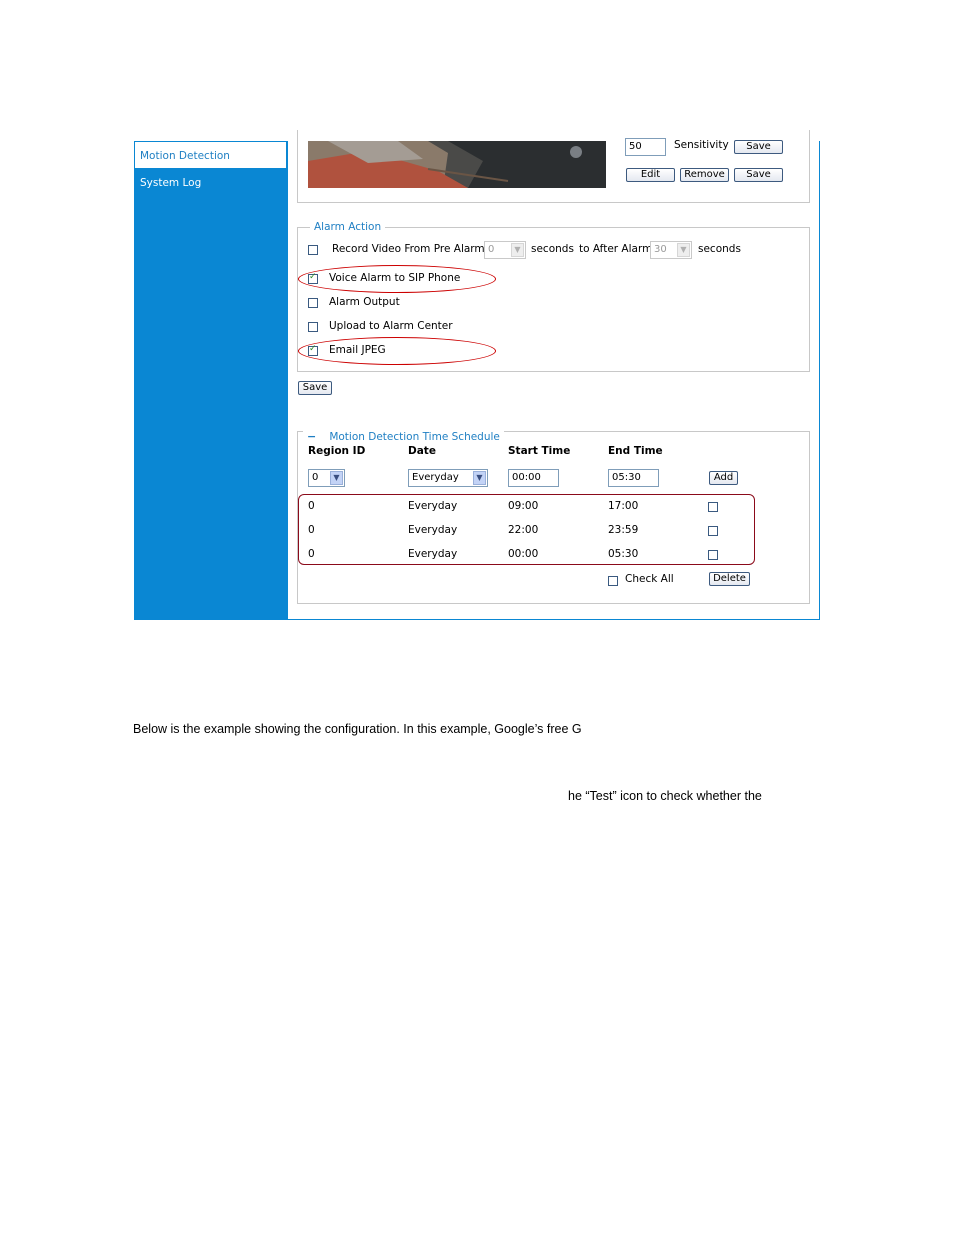  Describe the element at coordinates (623, 530) in the screenshot. I see `end-cell: 23:59` at that location.